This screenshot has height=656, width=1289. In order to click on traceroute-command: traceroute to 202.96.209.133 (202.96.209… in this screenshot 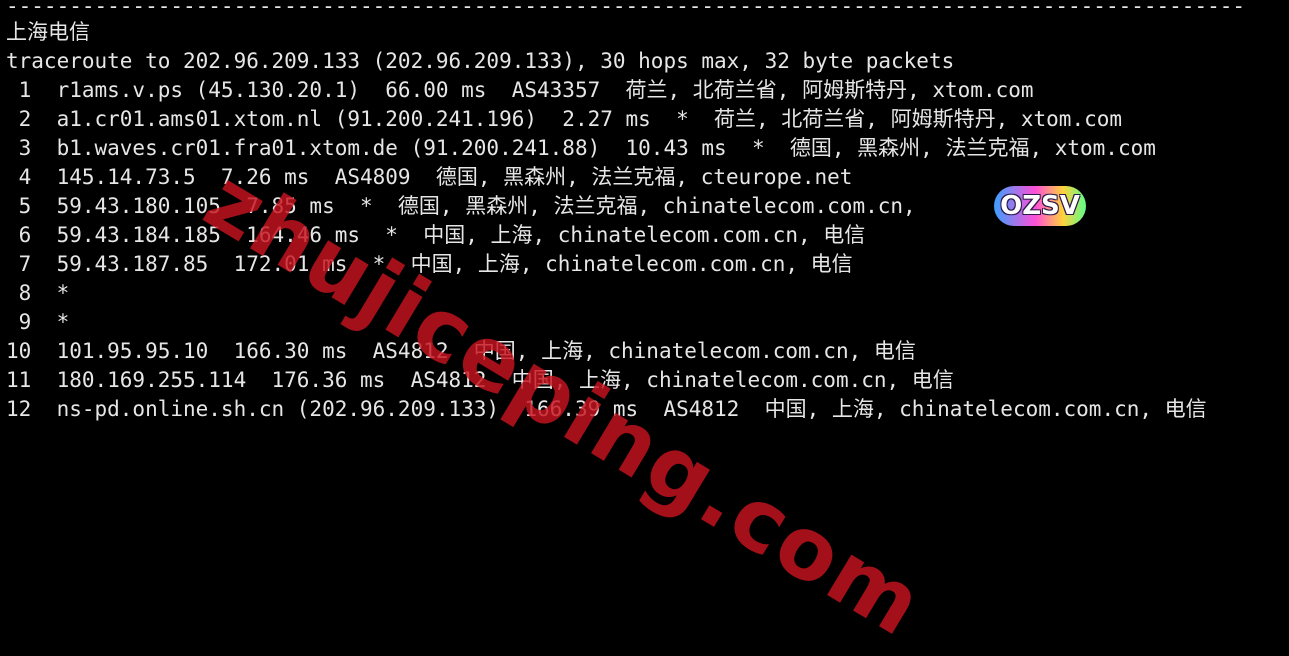, I will do `click(480, 61)`.